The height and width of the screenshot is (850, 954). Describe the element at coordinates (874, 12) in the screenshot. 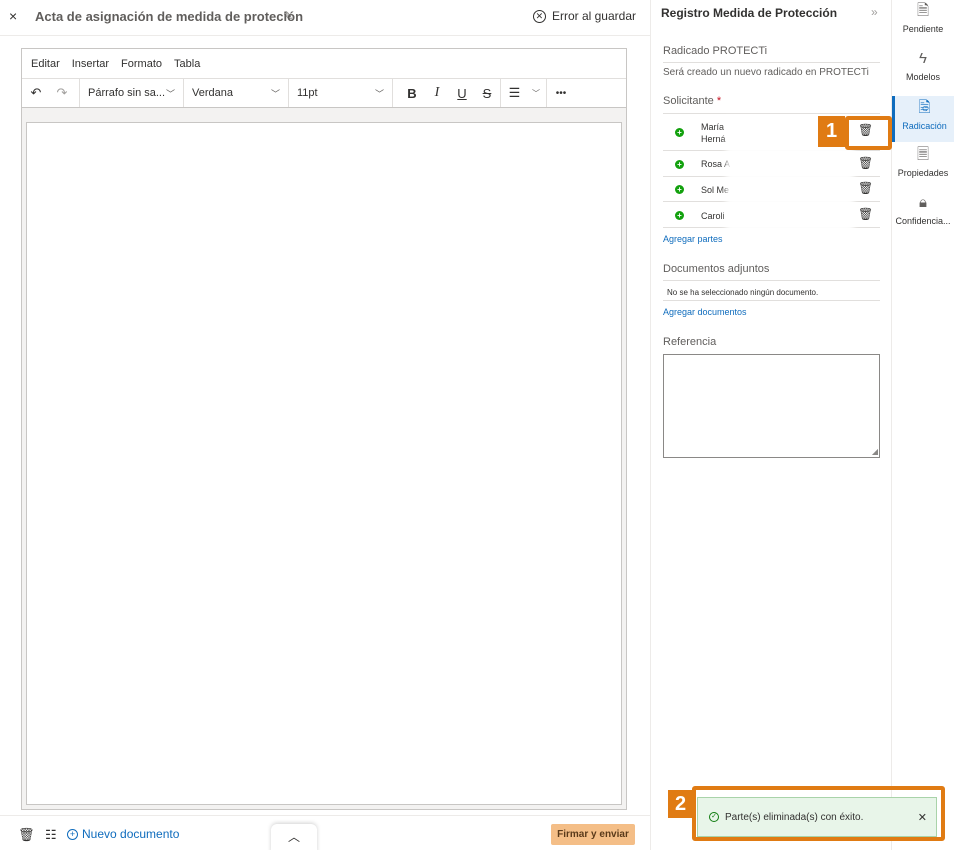

I see `collapse-panel-icon: »` at that location.